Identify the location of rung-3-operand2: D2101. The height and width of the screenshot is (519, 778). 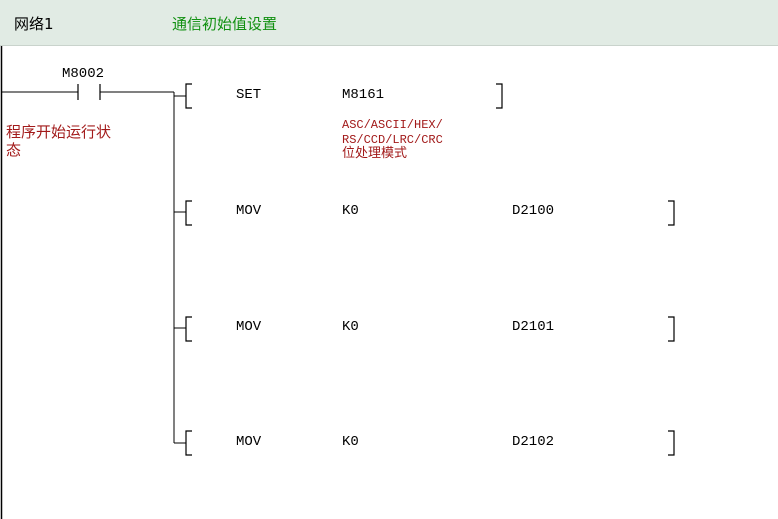
(533, 327).